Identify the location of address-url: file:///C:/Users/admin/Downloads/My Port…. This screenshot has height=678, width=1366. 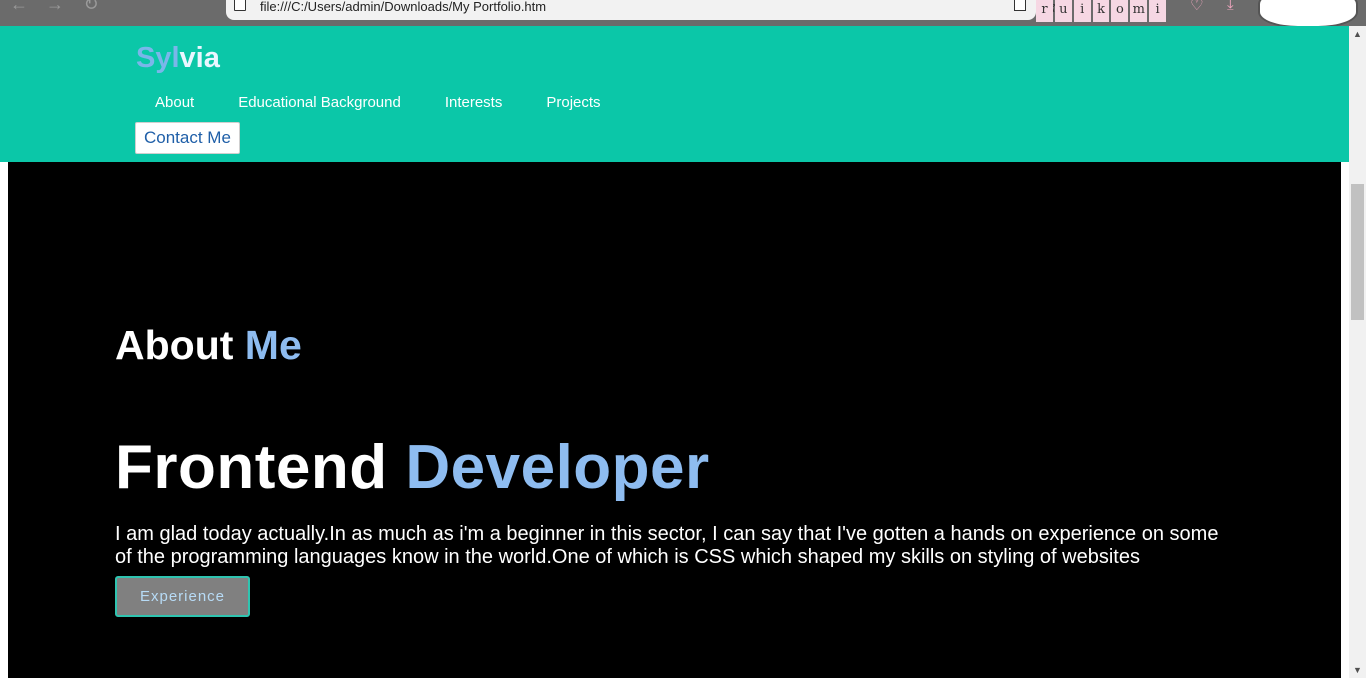
(403, 7).